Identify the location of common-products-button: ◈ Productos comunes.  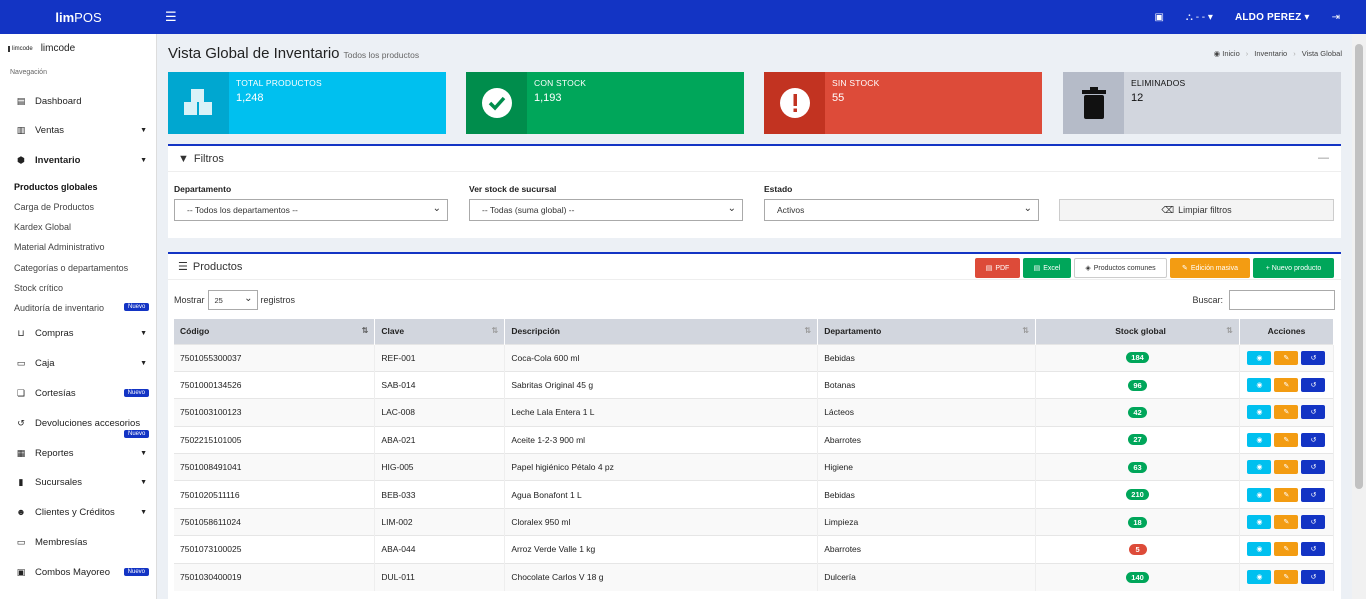
(1120, 268).